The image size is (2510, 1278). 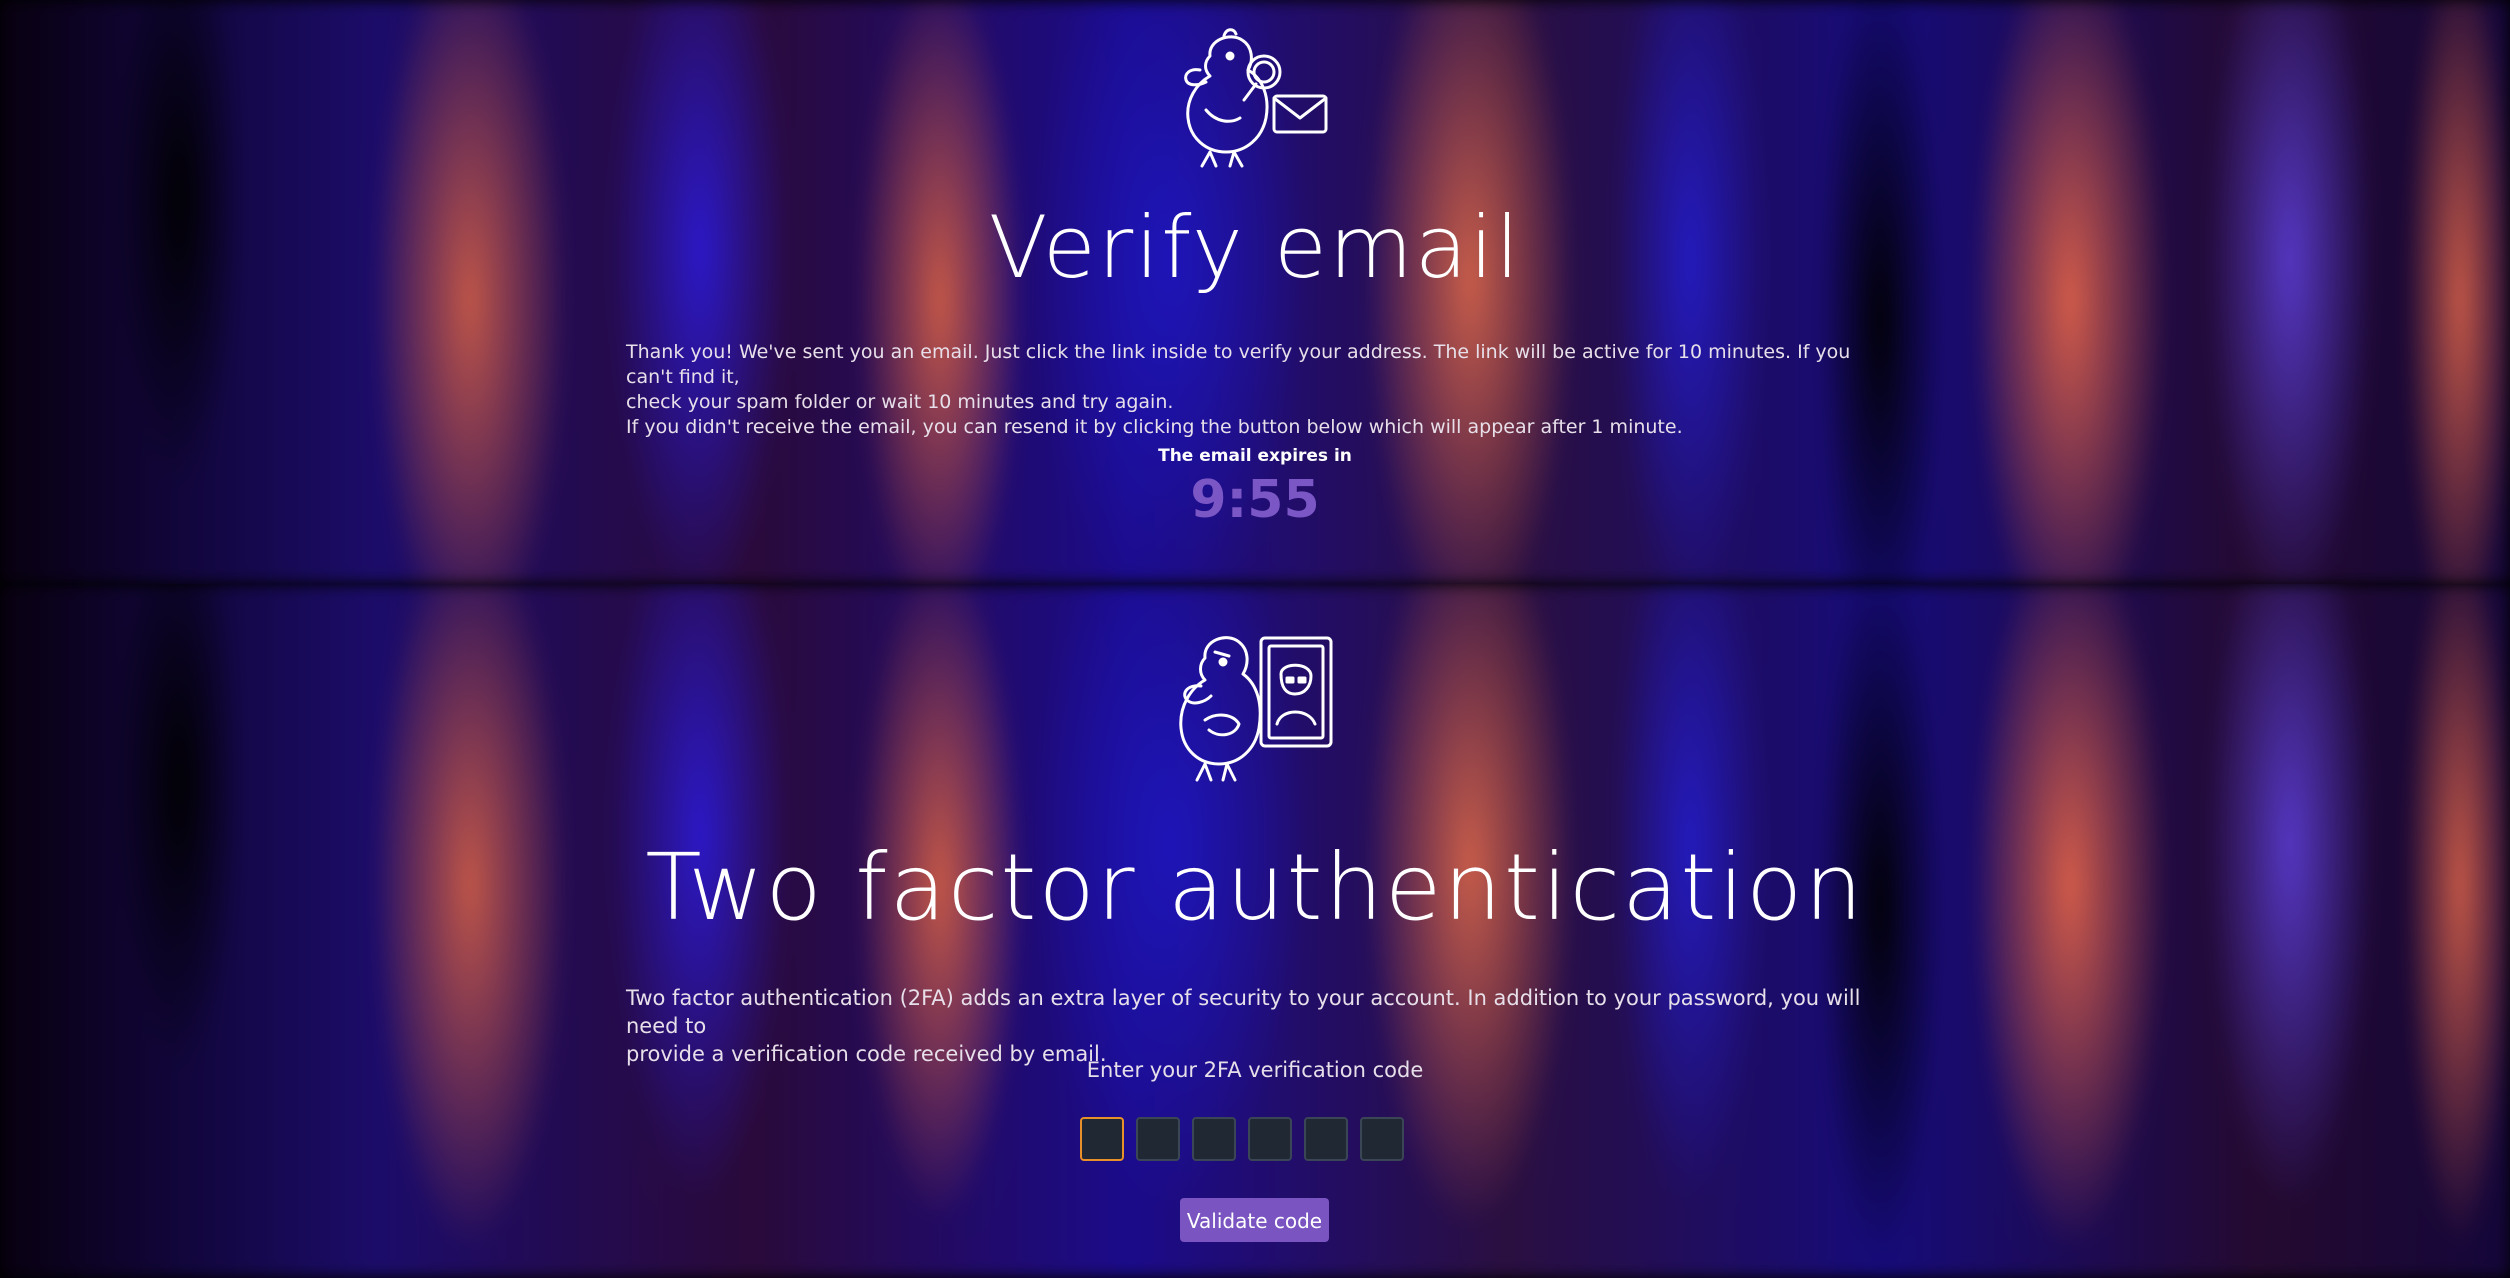 What do you see at coordinates (1255, 716) in the screenshot?
I see `duck-id-card-icon` at bounding box center [1255, 716].